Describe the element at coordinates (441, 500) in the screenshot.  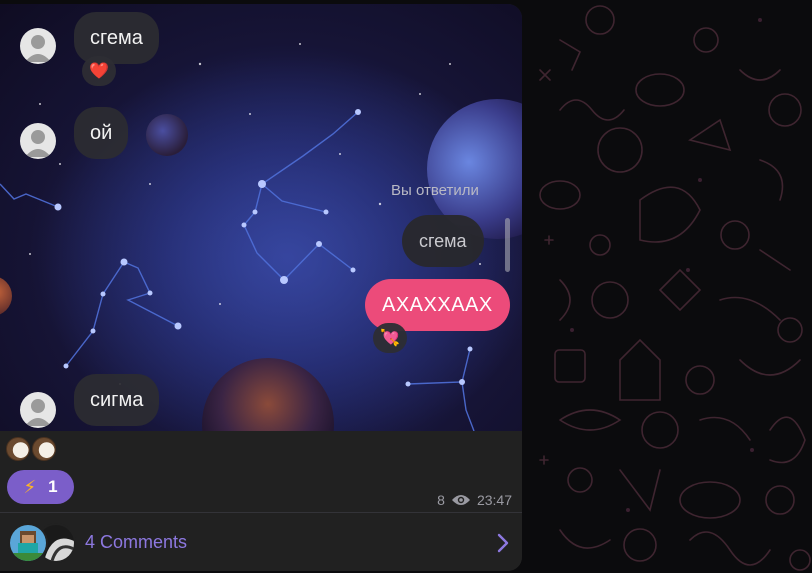
I see `view-count: 8` at that location.